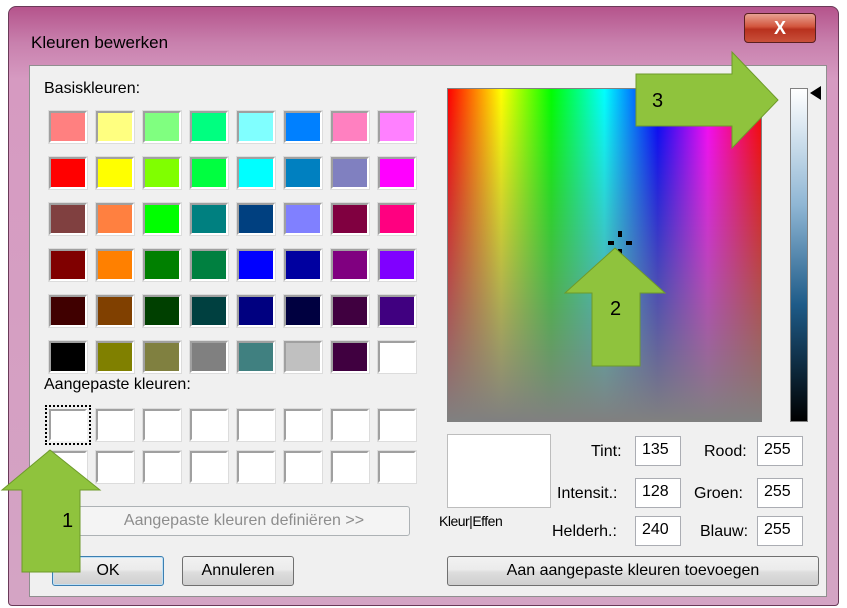 The image size is (847, 608). I want to click on annotation-number-3: 3, so click(658, 101).